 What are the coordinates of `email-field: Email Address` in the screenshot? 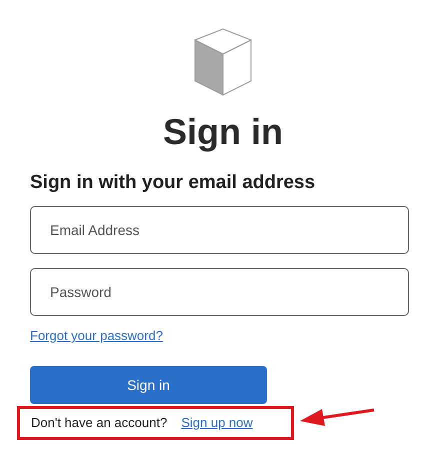 It's located at (219, 230).